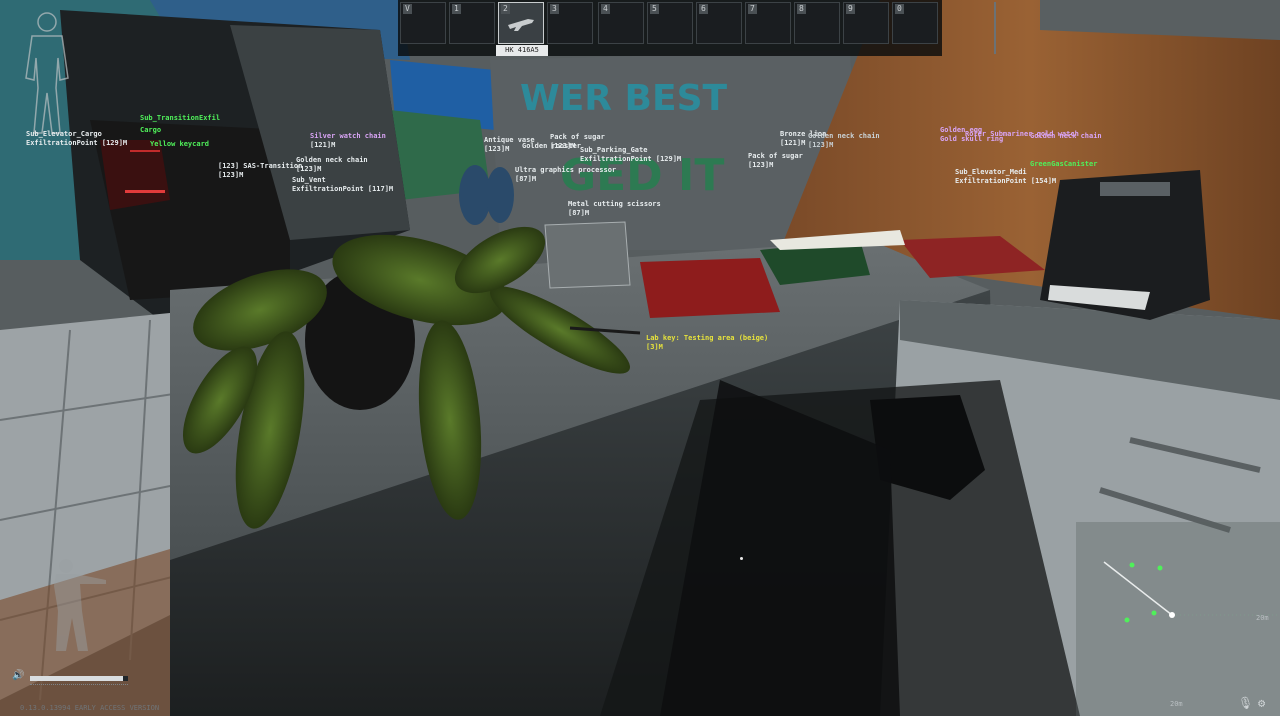 The width and height of the screenshot is (1280, 716). What do you see at coordinates (621, 23) in the screenshot?
I see `quick-slot-4: 4` at bounding box center [621, 23].